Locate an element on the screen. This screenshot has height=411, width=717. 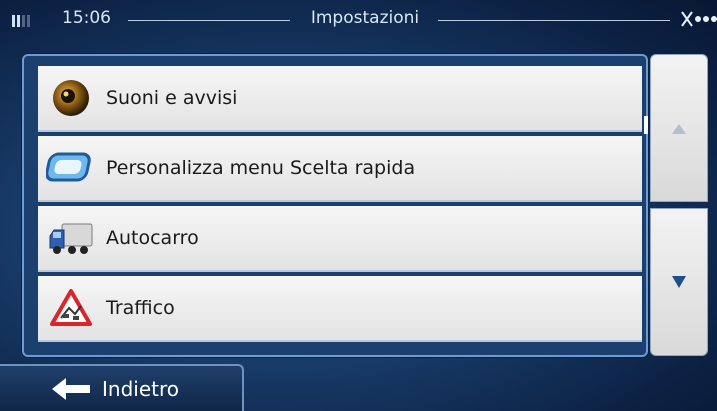
scroll-up-button is located at coordinates (679, 128).